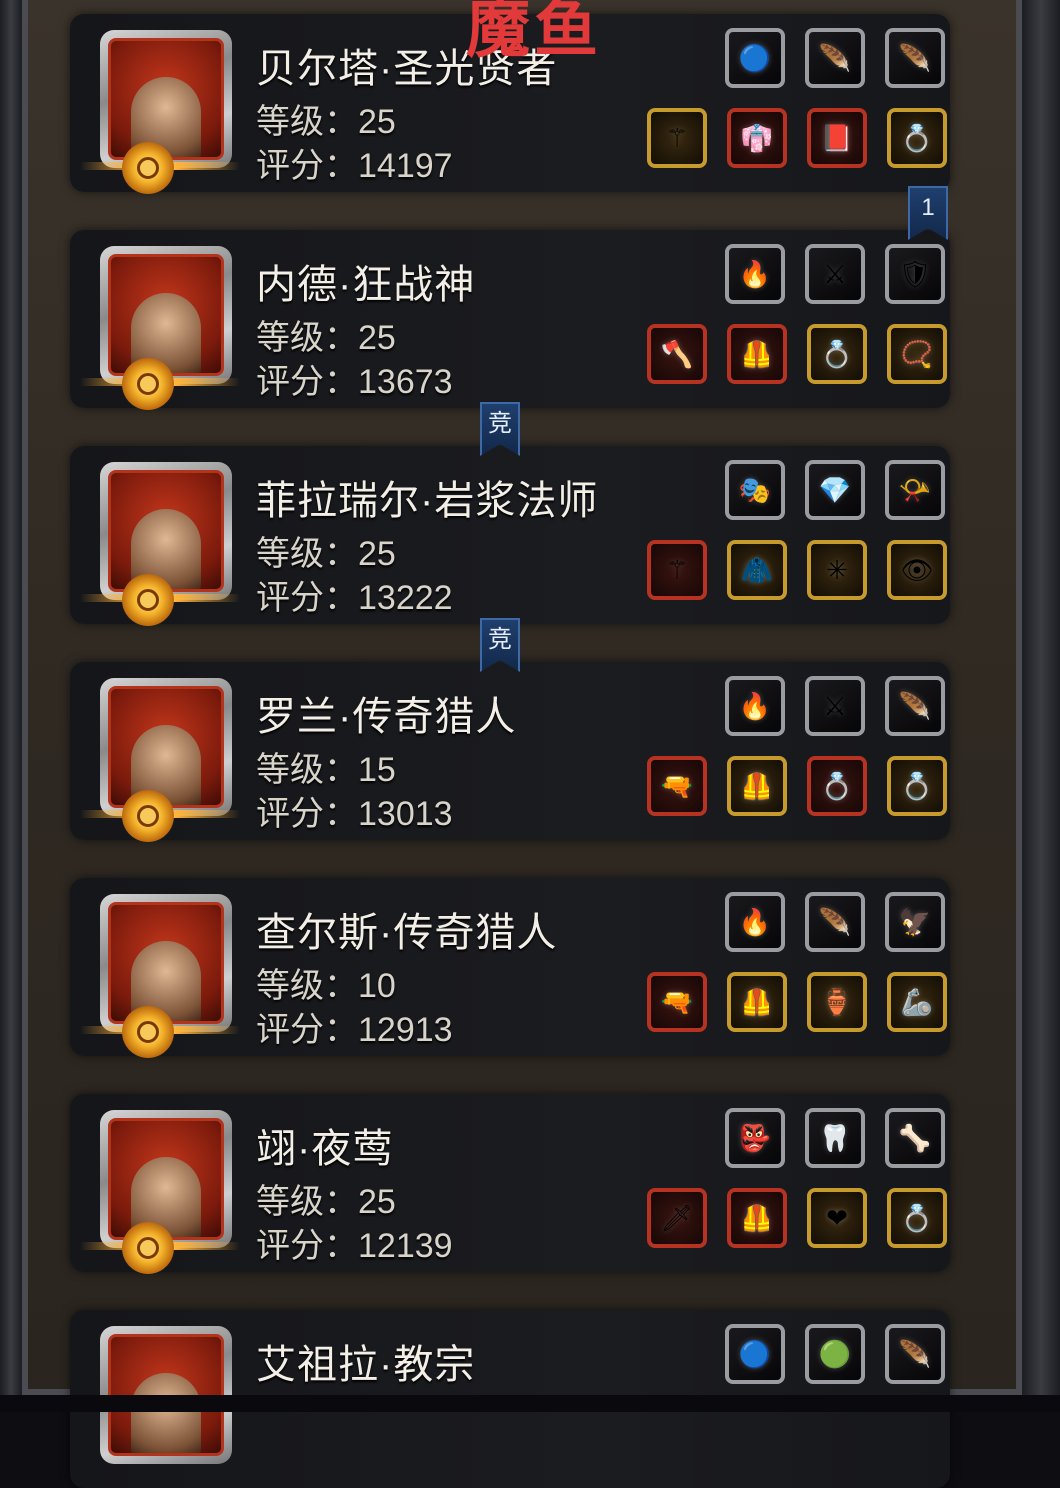  What do you see at coordinates (837, 1002) in the screenshot?
I see `bronze-relic-icon: 🏺` at bounding box center [837, 1002].